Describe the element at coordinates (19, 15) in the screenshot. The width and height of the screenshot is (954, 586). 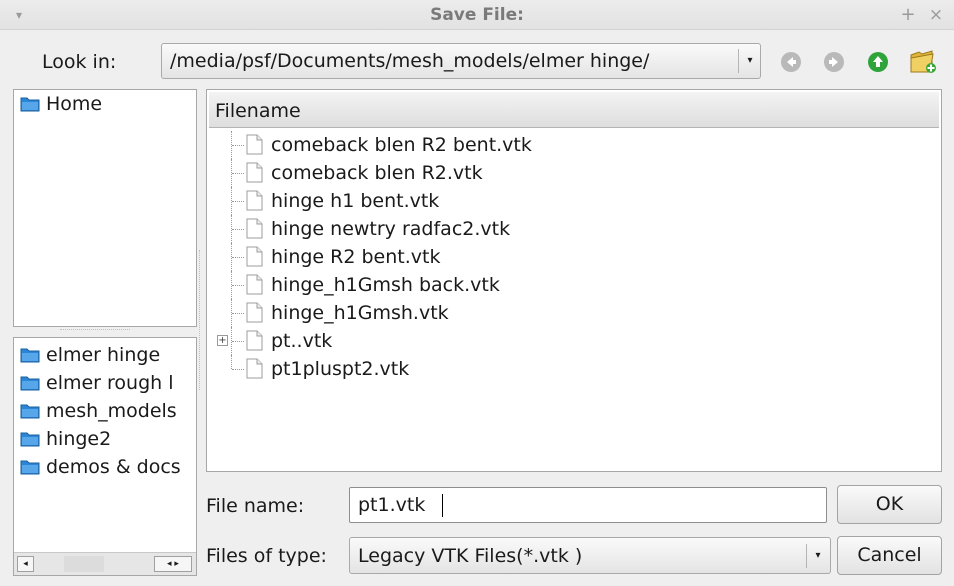
I see `window-menu-icon: ▾` at that location.